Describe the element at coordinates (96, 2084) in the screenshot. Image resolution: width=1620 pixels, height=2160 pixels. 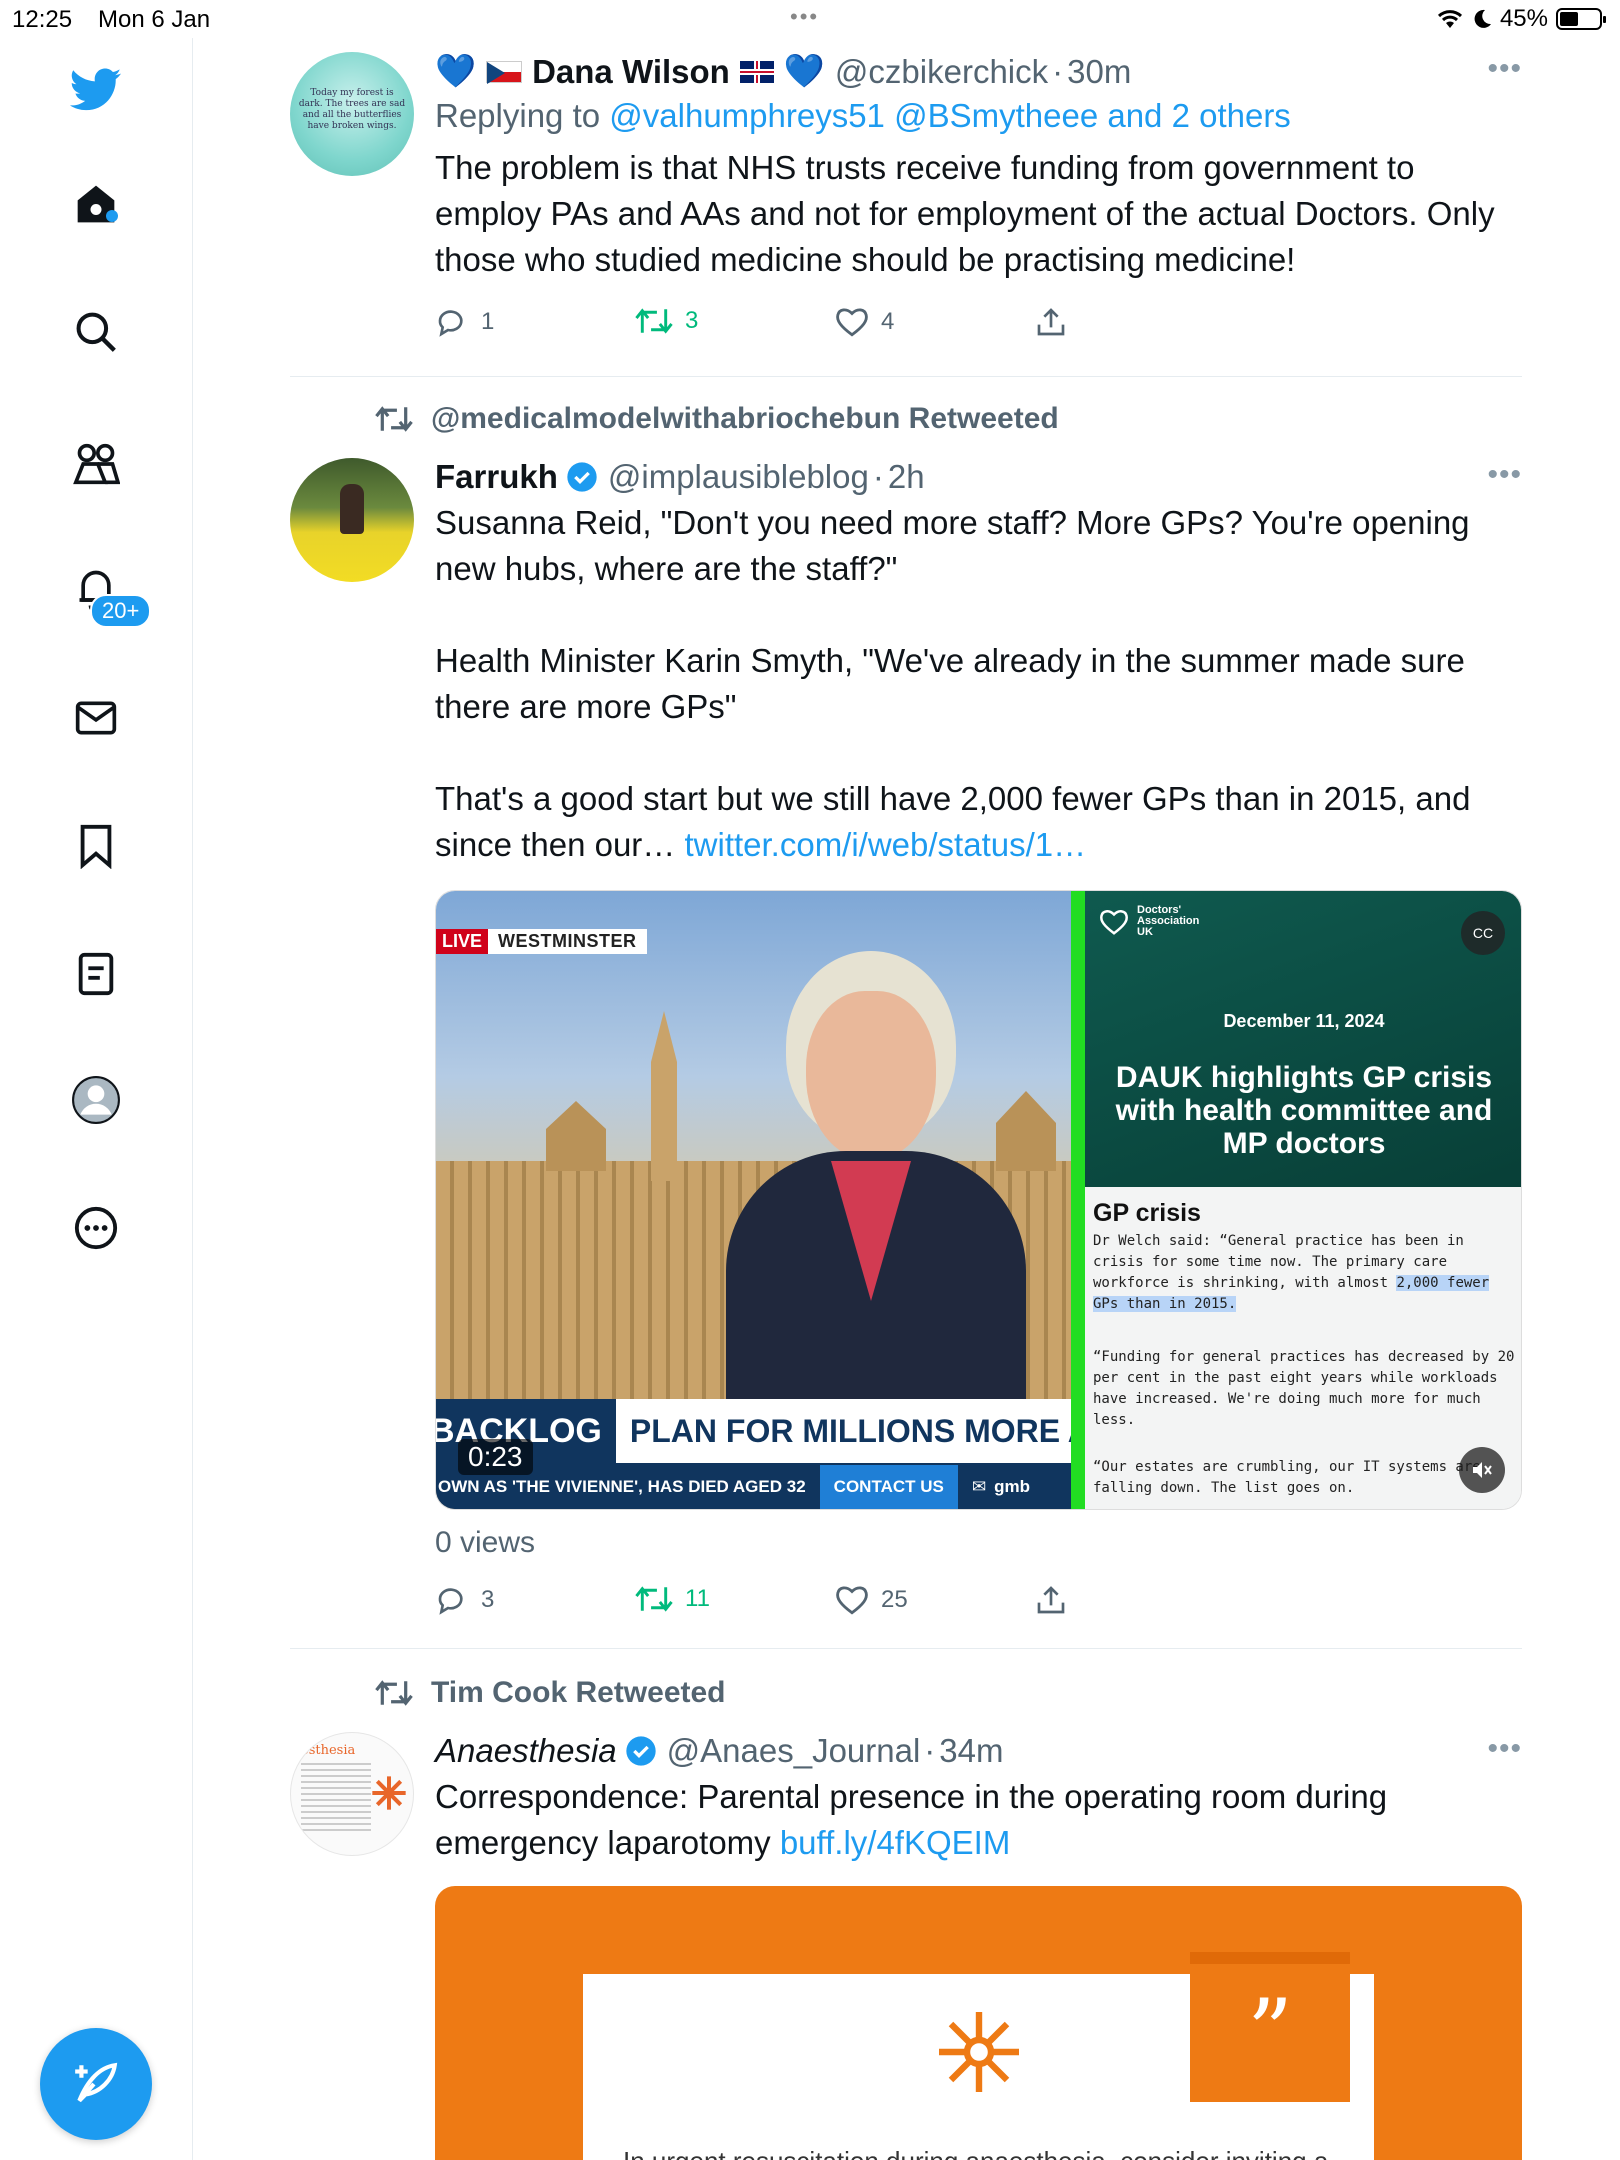
I see `compose-tweet-button` at that location.